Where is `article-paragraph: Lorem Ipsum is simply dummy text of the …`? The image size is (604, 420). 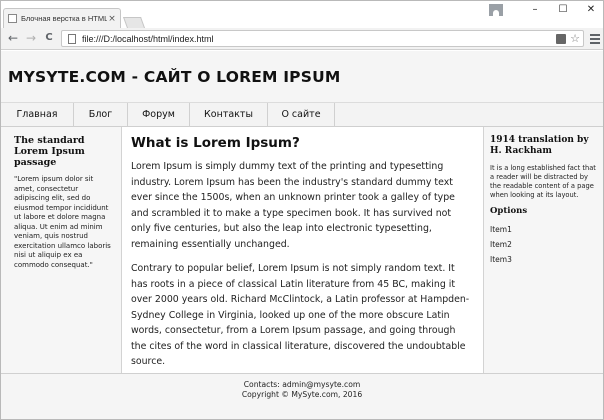
article-paragraph: Lorem Ipsum is simply dummy text of the … is located at coordinates (293, 205).